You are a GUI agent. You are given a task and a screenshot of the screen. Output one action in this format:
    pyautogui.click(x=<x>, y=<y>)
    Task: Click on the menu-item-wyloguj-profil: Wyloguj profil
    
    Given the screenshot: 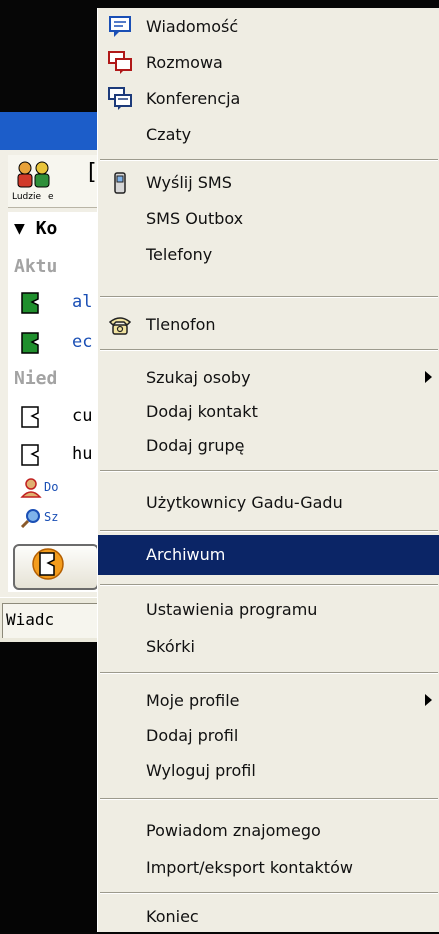 What is the action you would take?
    pyautogui.click(x=268, y=771)
    